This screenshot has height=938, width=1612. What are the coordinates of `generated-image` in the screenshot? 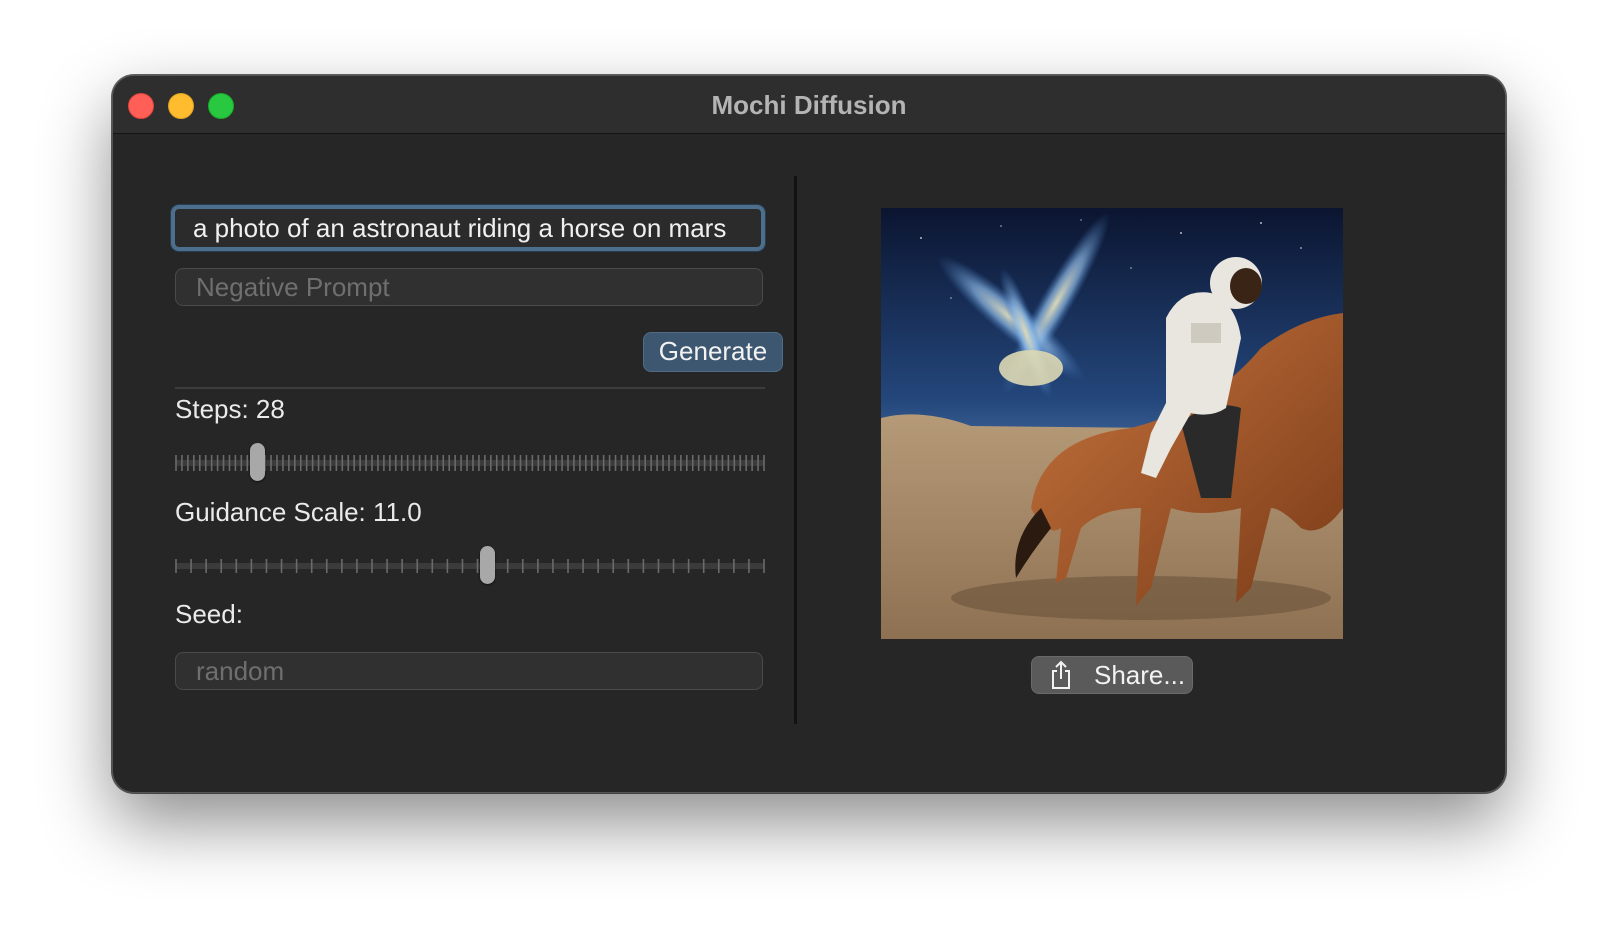 It's located at (1112, 423).